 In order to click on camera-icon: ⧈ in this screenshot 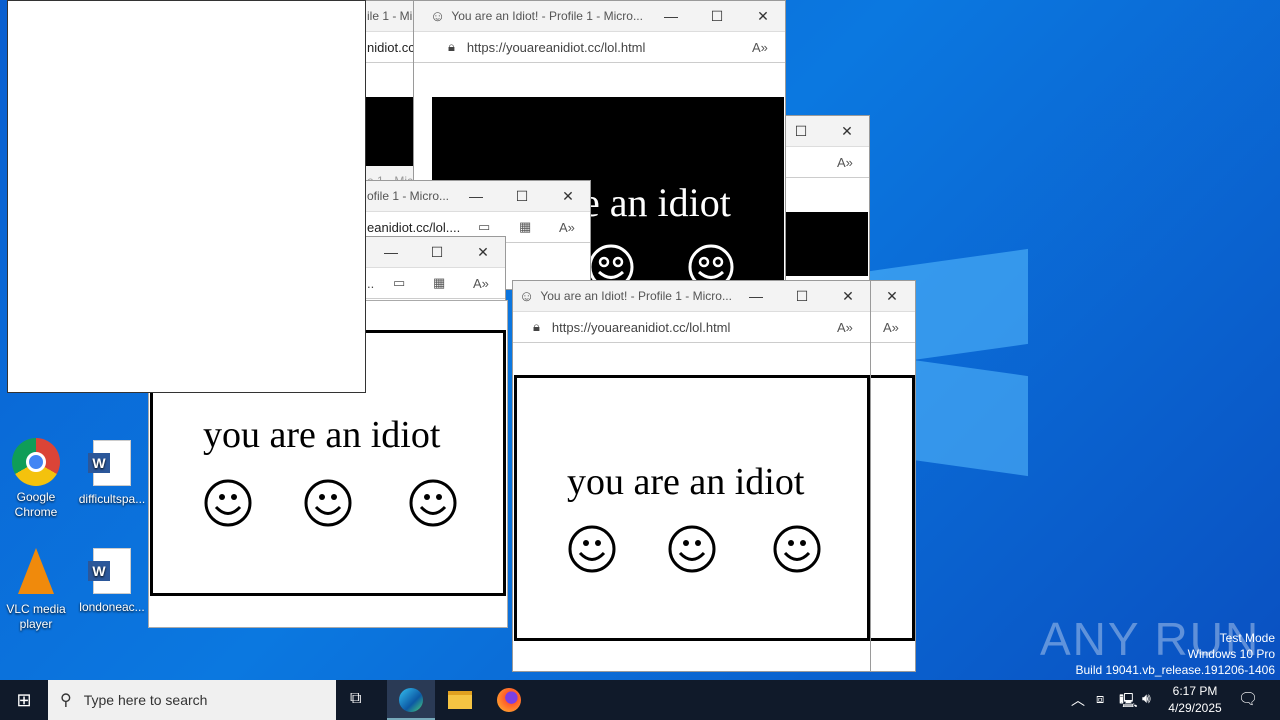, I will do `click(1100, 699)`.